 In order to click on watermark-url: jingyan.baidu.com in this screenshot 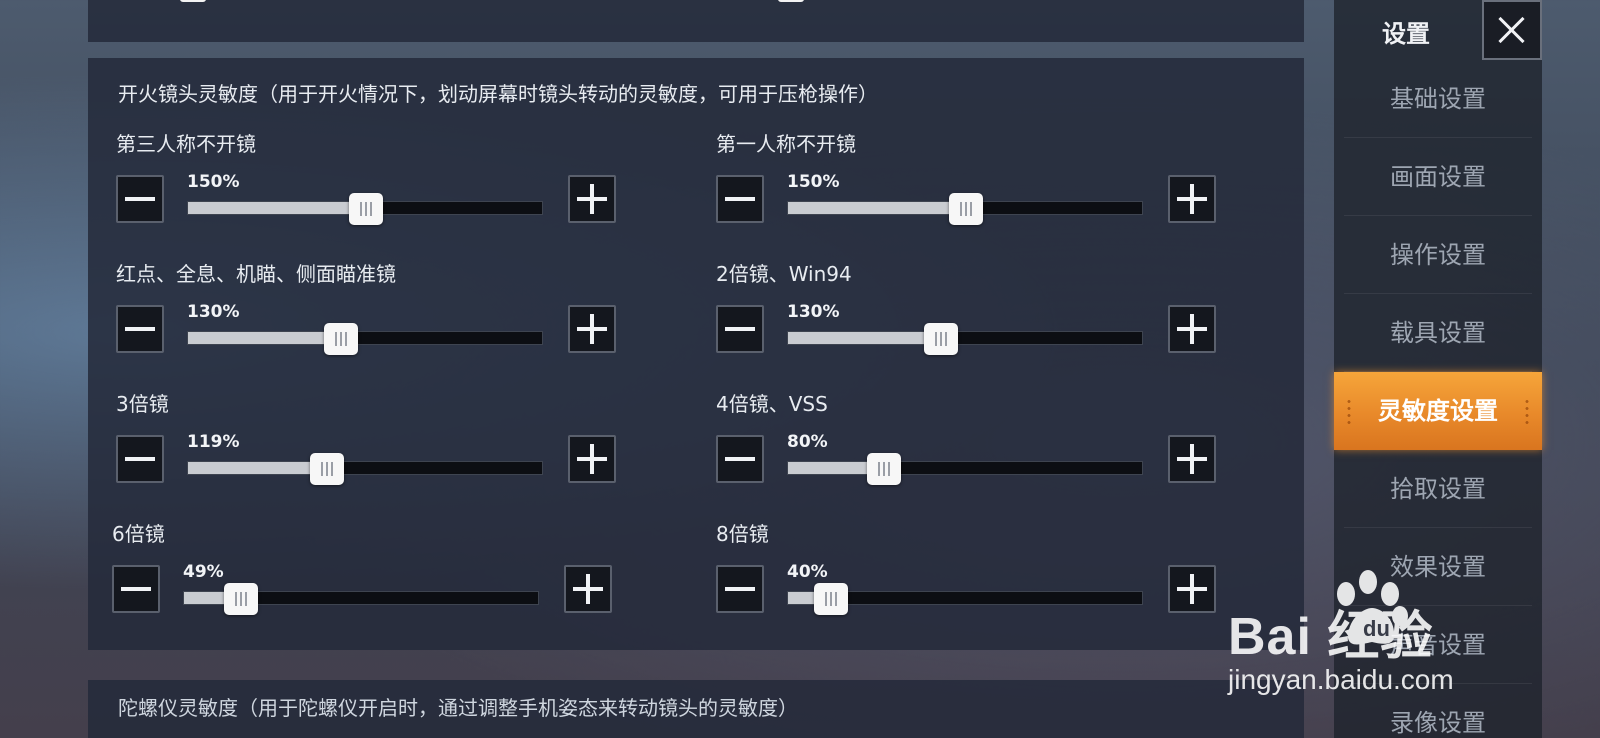, I will do `click(1341, 679)`.